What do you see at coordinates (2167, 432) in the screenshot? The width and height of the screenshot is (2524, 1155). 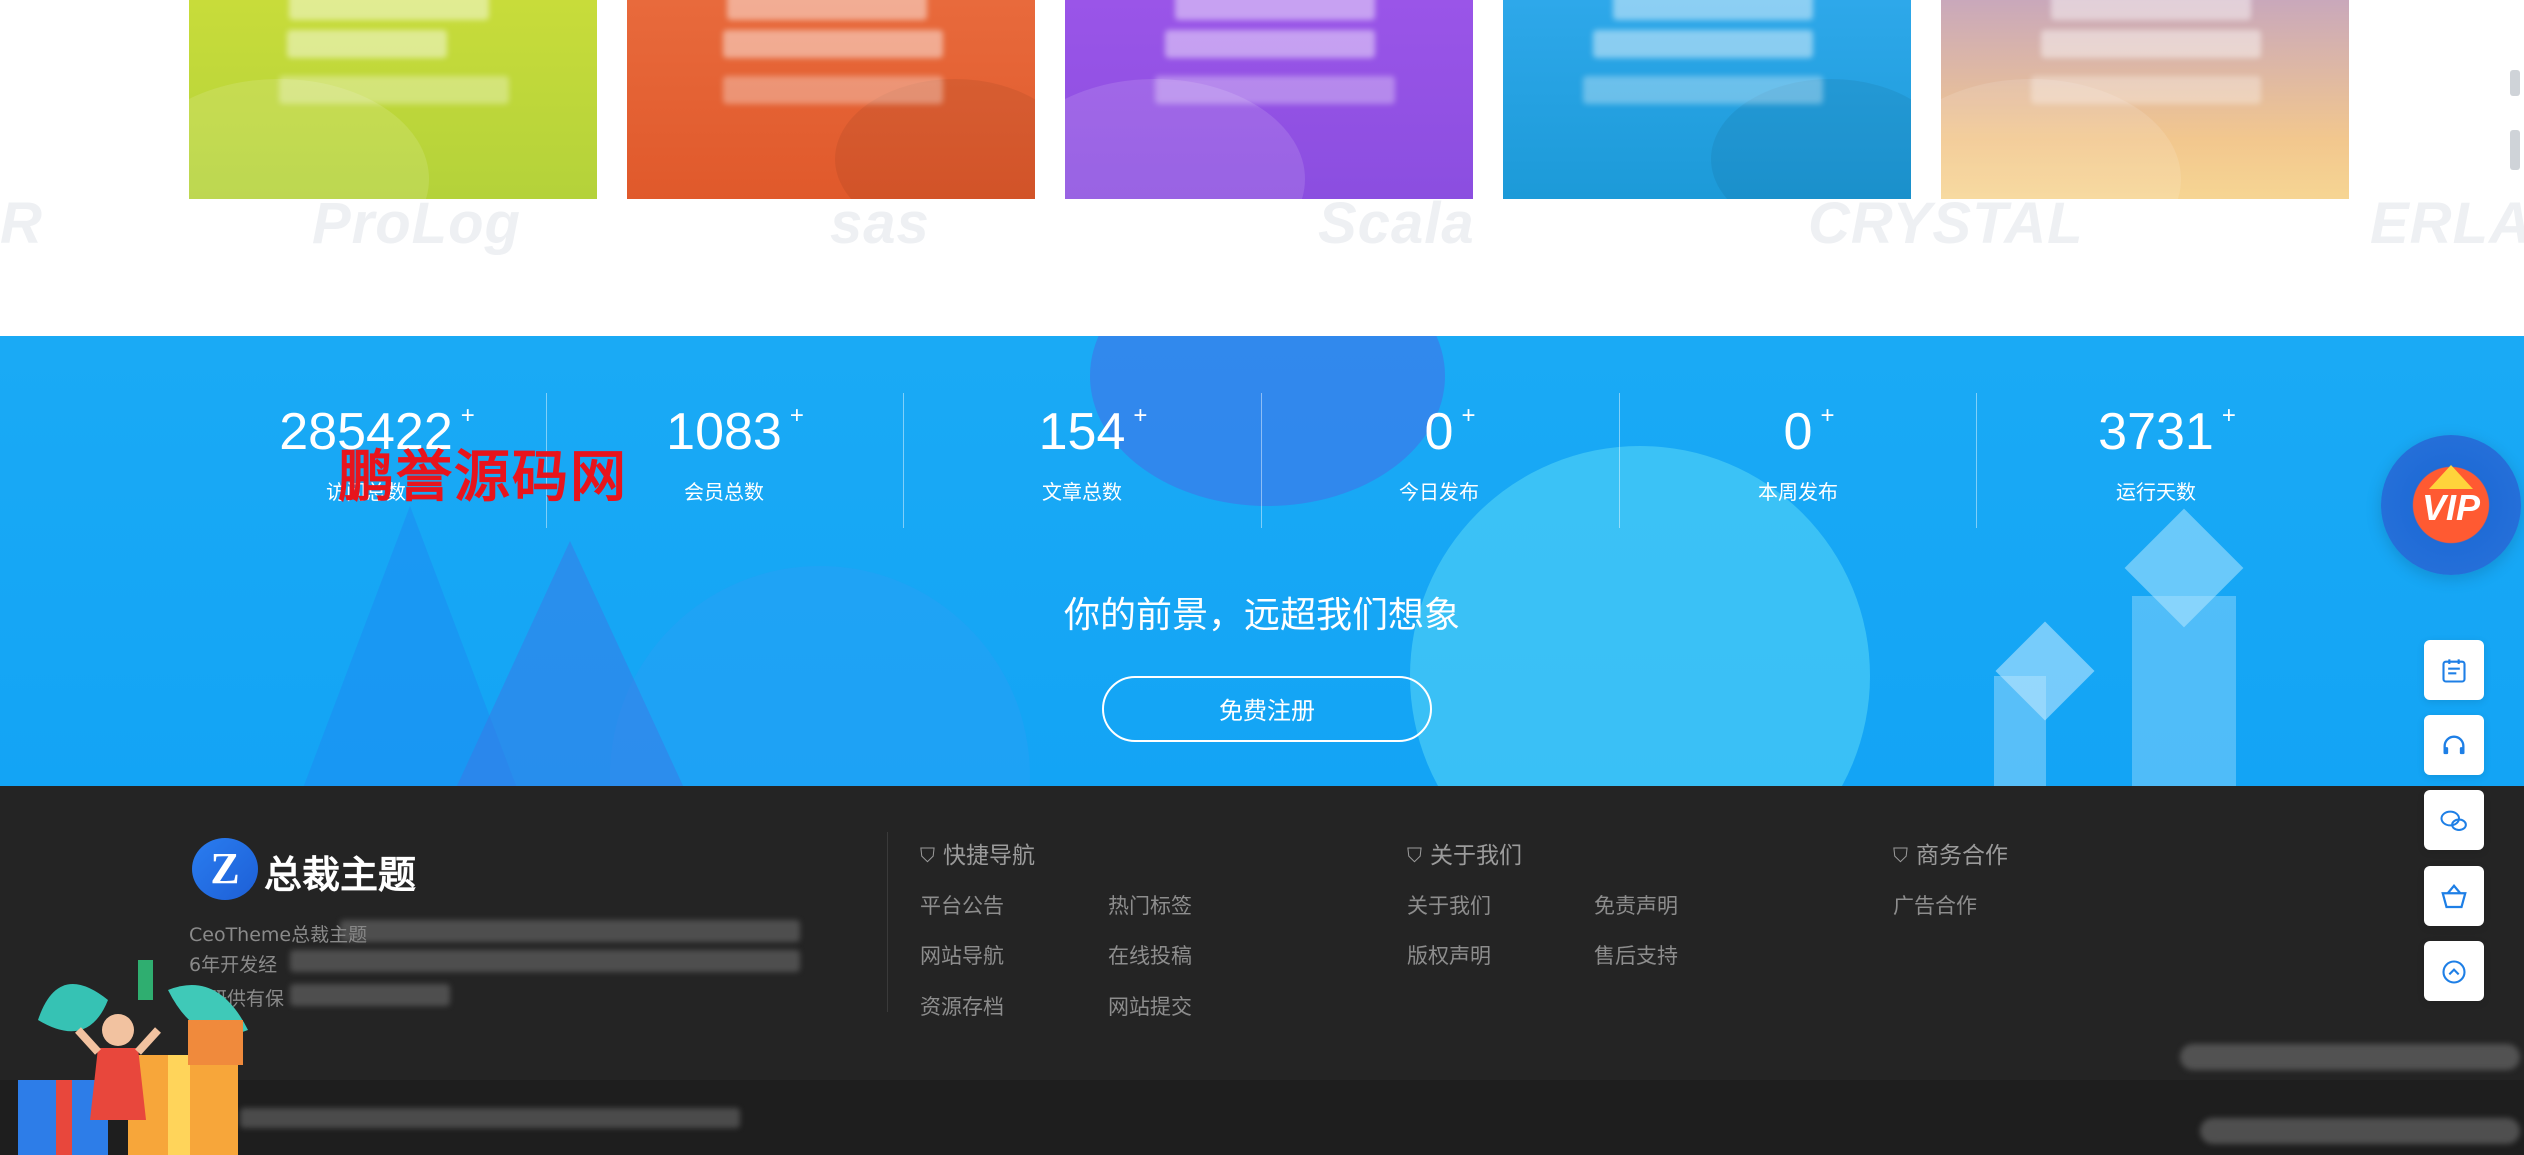 I see `stat-value: 3731 +` at bounding box center [2167, 432].